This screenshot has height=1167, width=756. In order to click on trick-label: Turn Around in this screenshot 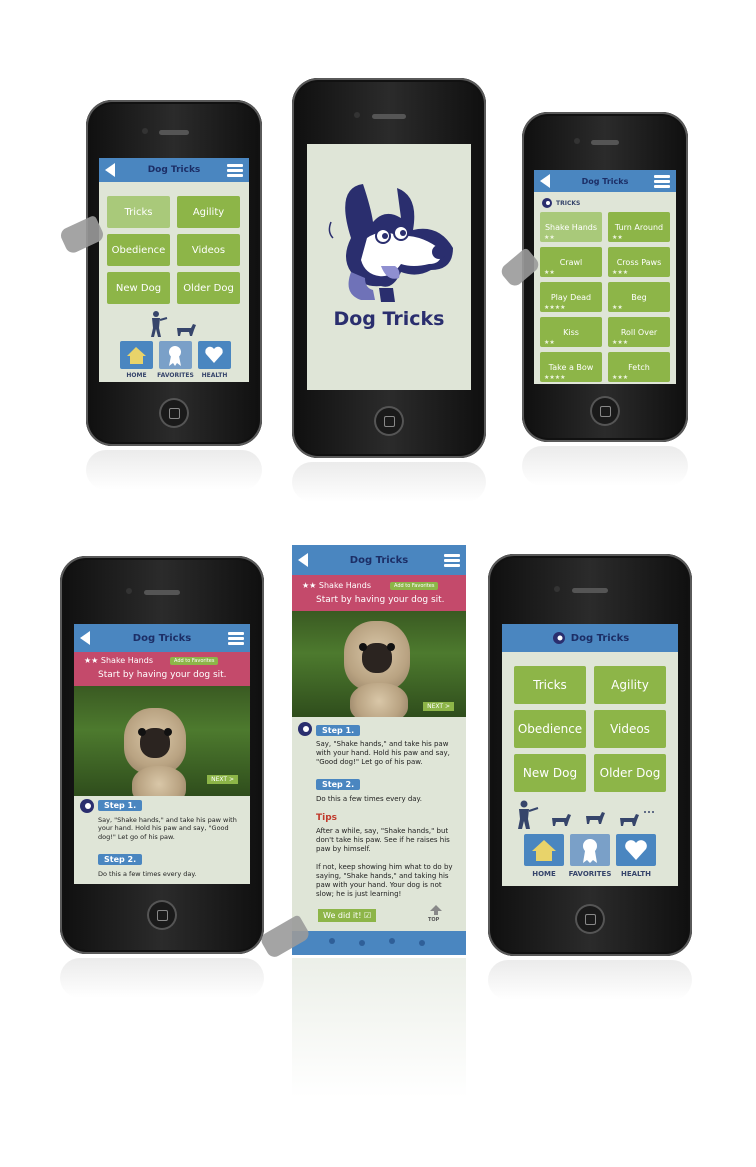, I will do `click(639, 227)`.